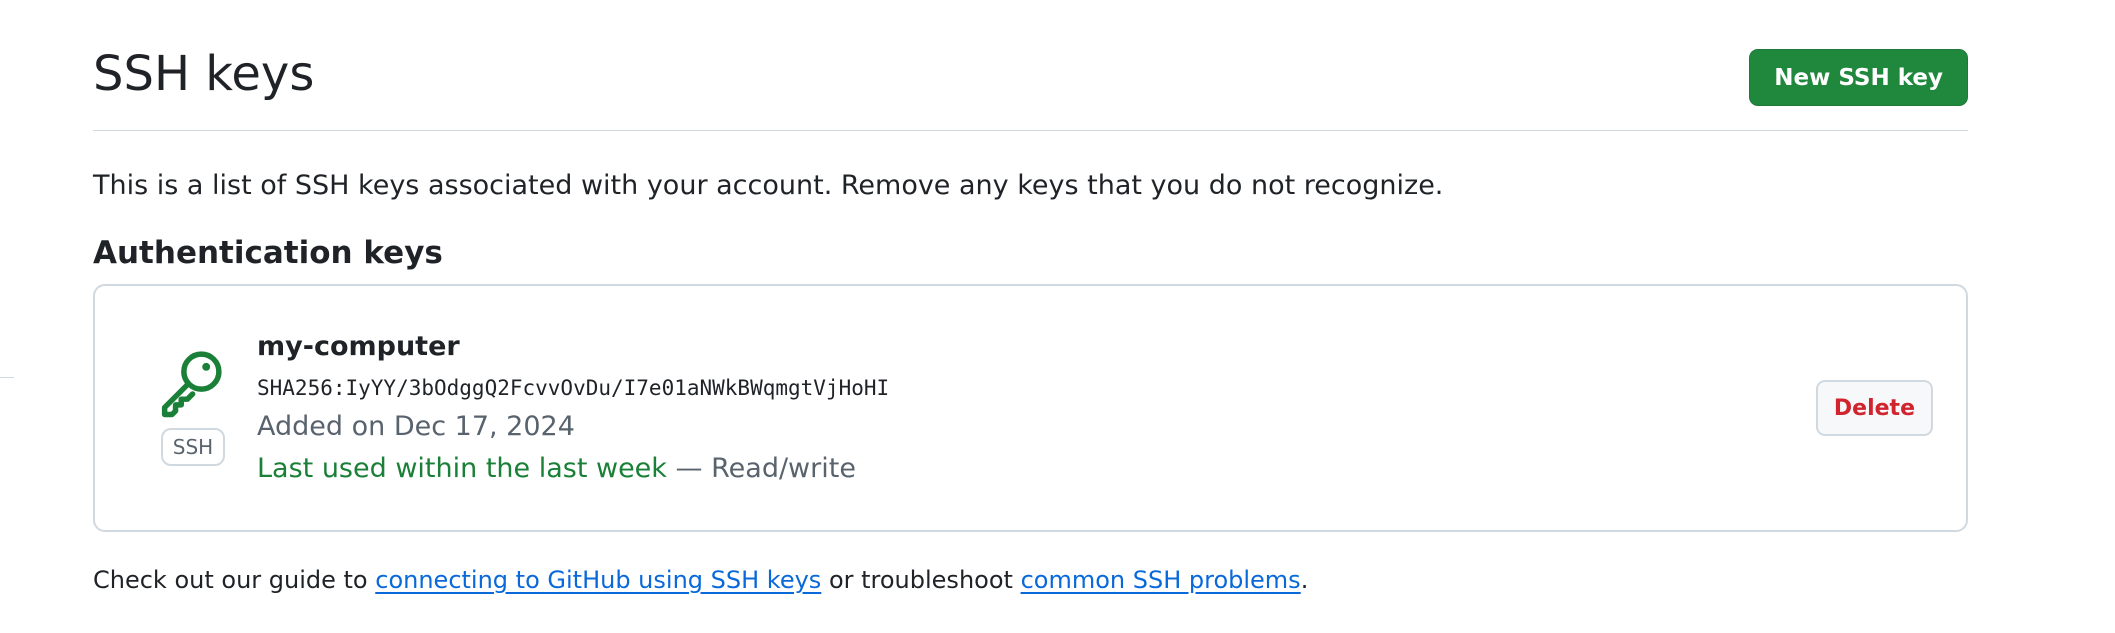  I want to click on key-added-date: Added on Dec 17, 2024, so click(416, 426).